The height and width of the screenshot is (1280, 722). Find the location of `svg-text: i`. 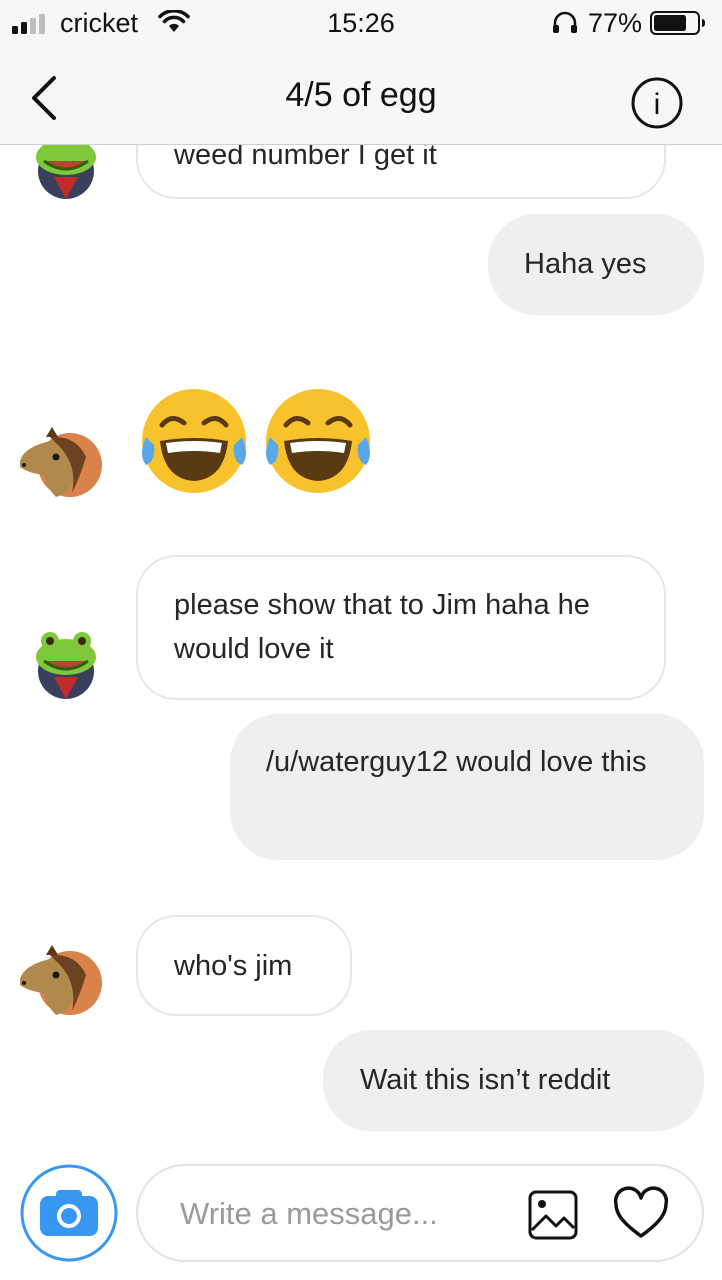

svg-text: i is located at coordinates (657, 104).